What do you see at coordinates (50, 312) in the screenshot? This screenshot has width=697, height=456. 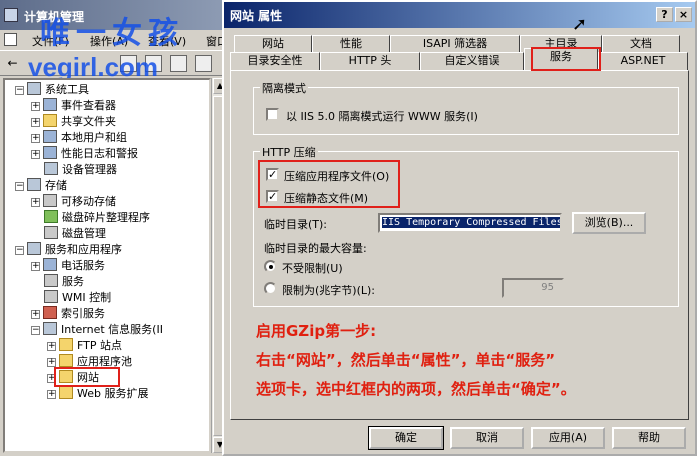 I see `indexing-icon` at bounding box center [50, 312].